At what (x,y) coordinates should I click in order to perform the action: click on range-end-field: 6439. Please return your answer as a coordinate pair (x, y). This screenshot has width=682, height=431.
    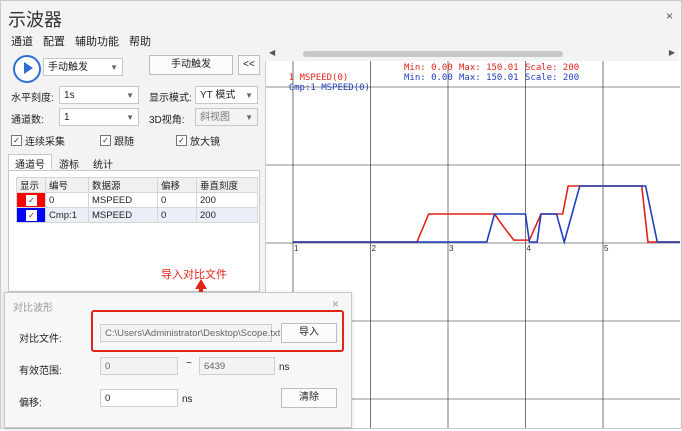
    Looking at the image, I should click on (237, 366).